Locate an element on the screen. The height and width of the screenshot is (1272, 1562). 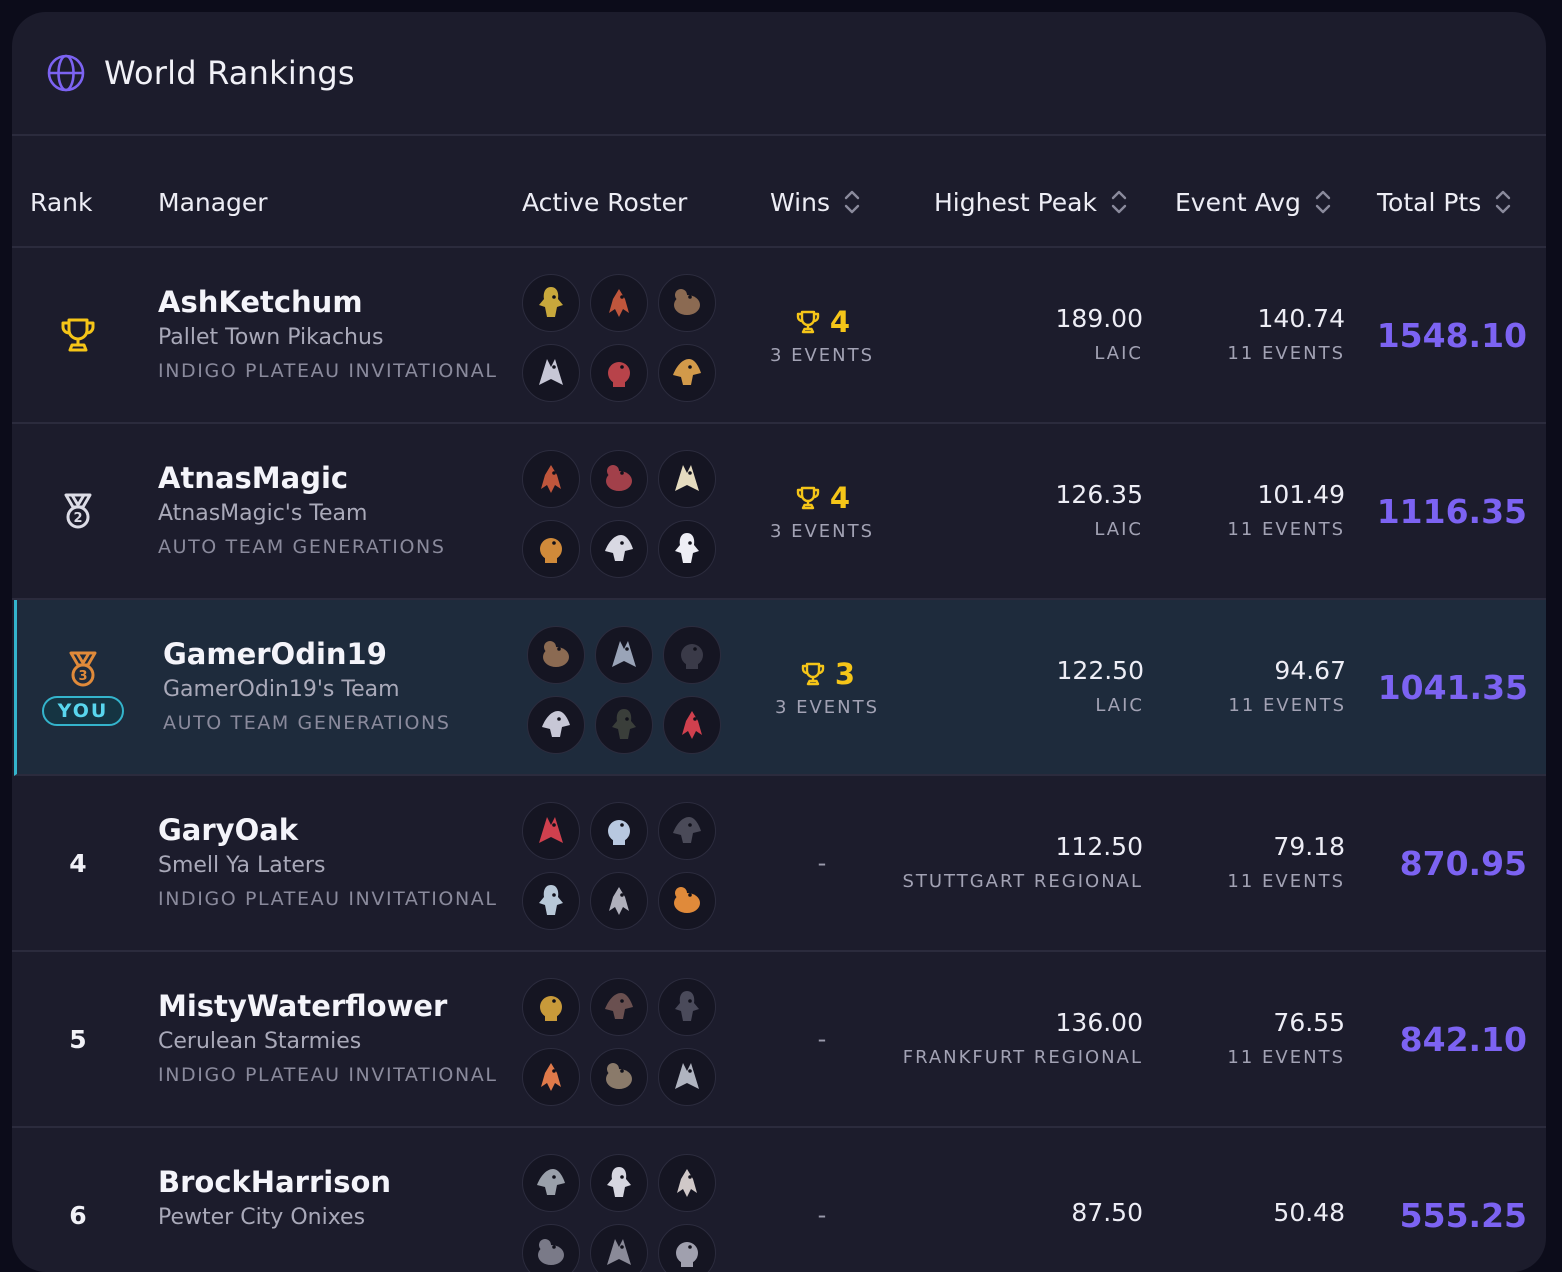
manager-name: AshKetchum is located at coordinates (333, 302).